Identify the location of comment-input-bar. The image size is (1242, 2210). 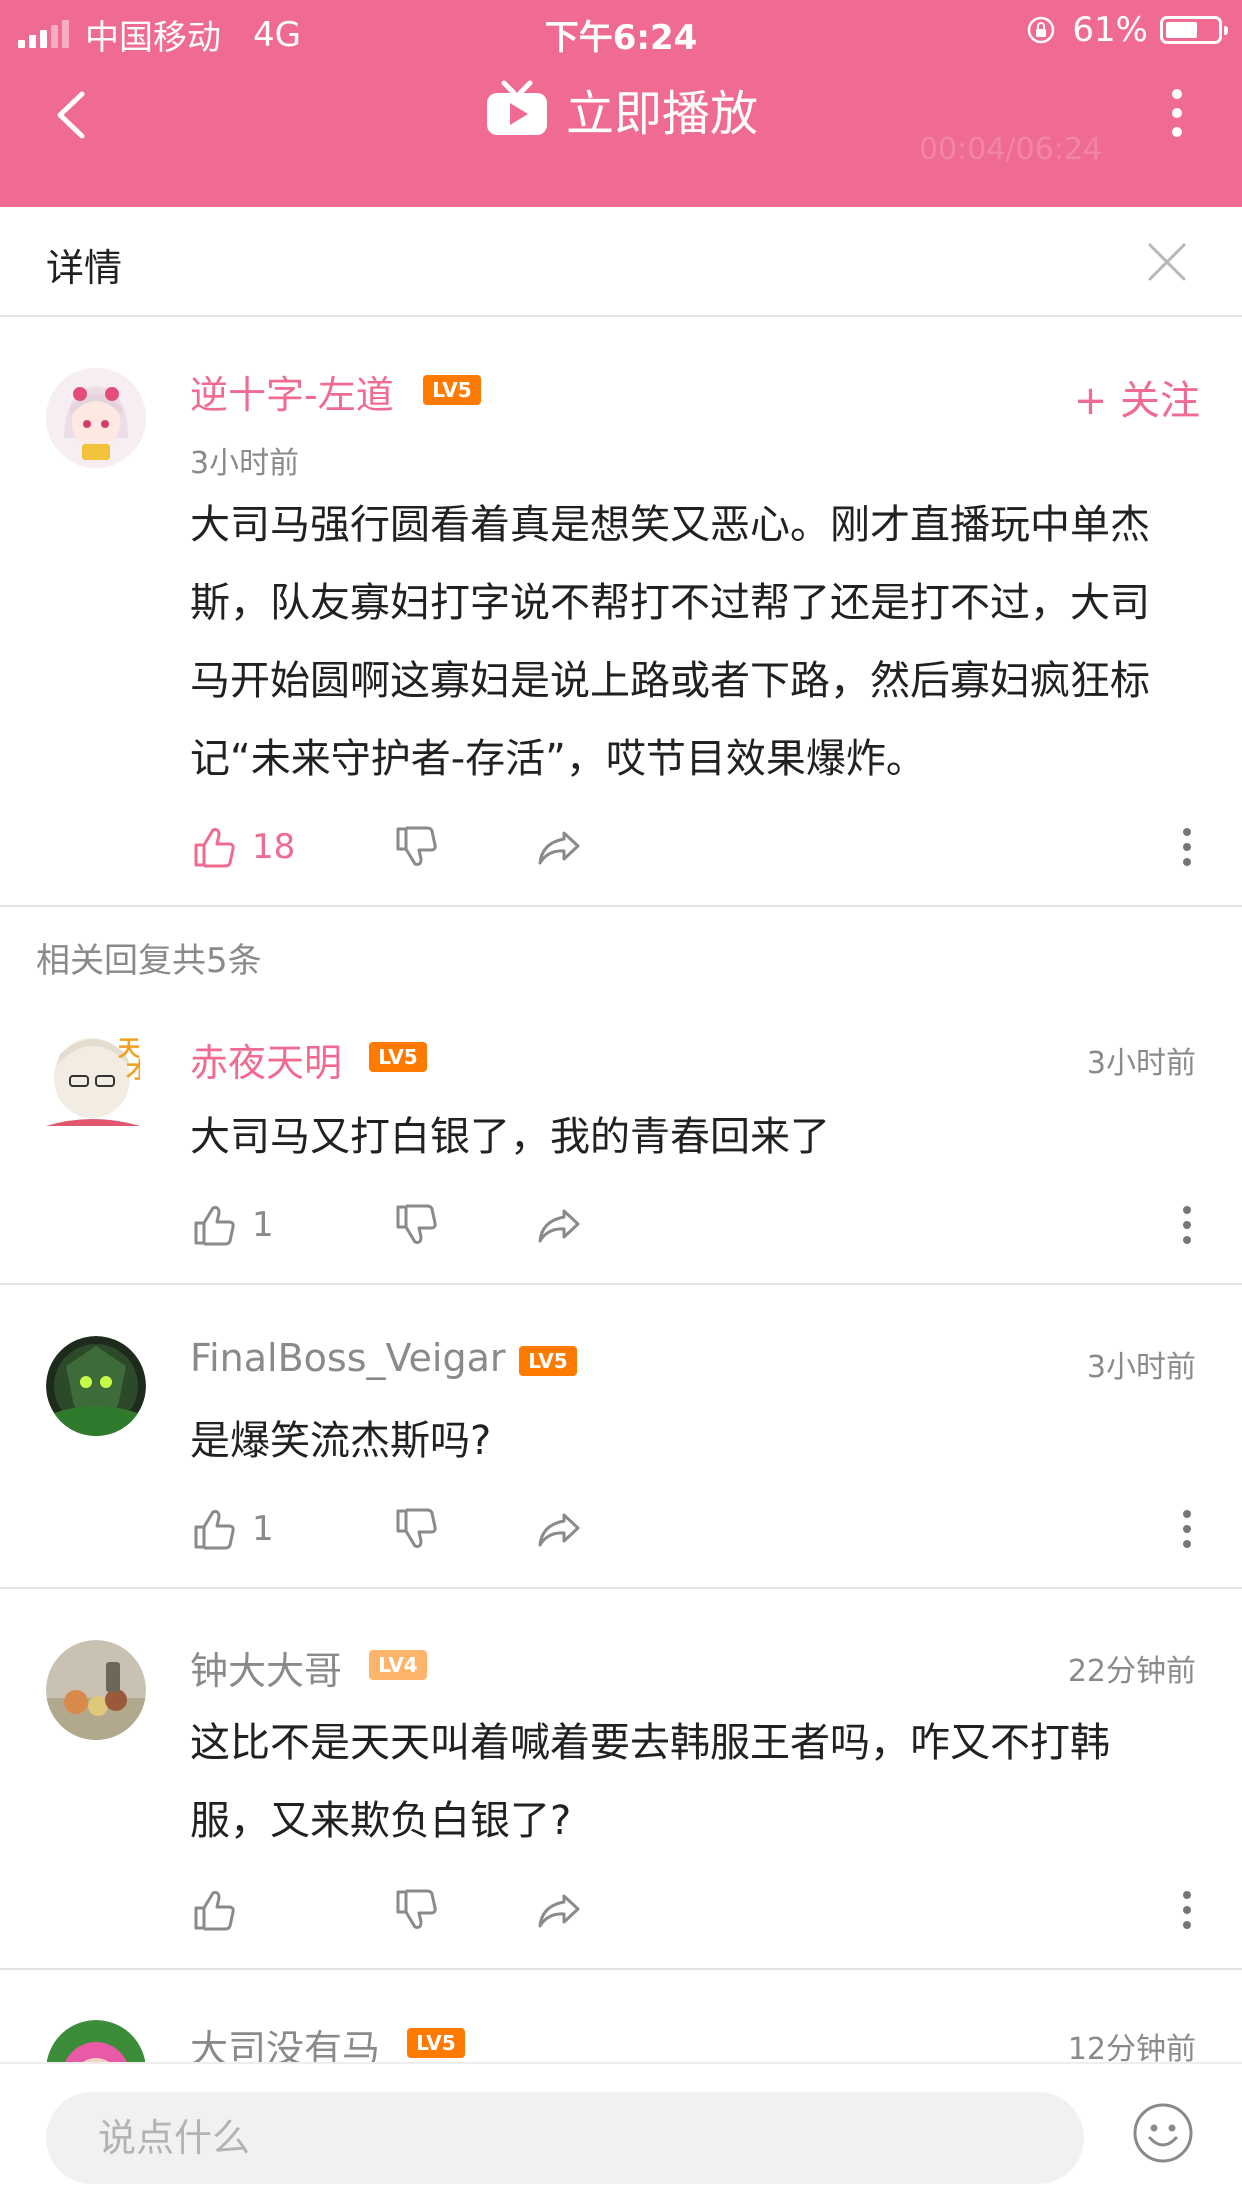
(621, 2136).